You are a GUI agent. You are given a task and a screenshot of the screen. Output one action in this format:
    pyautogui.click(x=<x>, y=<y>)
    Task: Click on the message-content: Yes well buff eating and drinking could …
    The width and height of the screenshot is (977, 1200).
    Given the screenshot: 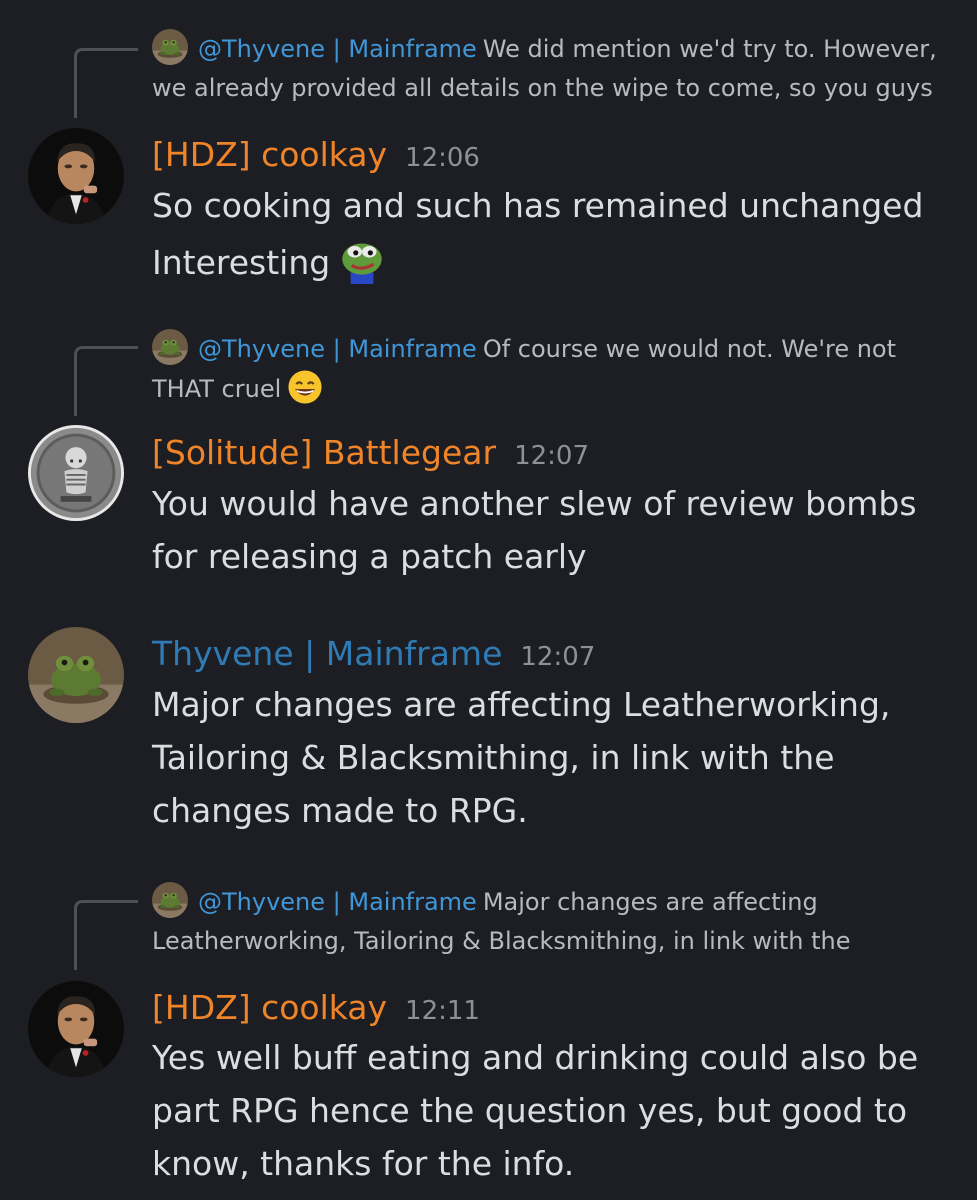 What is the action you would take?
    pyautogui.click(x=552, y=1110)
    